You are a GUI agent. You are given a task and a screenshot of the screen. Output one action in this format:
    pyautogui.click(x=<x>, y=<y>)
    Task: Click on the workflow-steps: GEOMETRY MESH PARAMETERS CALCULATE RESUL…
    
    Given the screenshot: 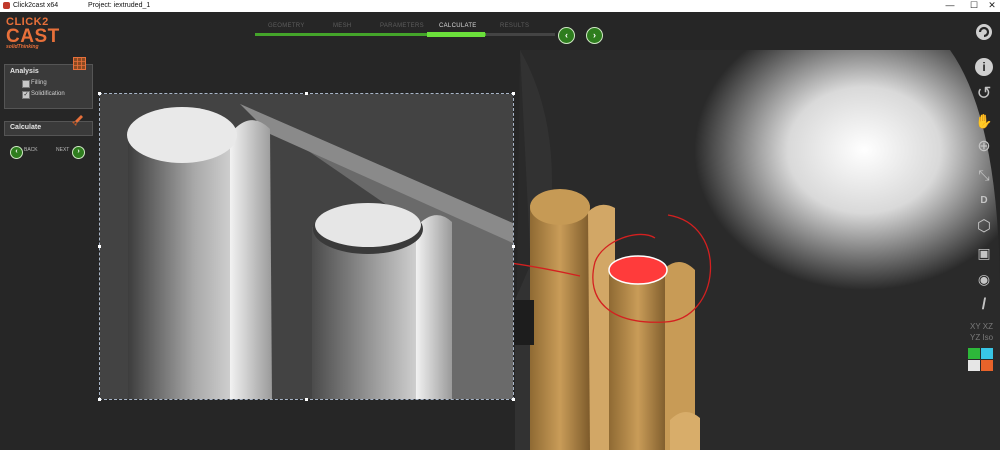 What is the action you would take?
    pyautogui.click(x=405, y=30)
    